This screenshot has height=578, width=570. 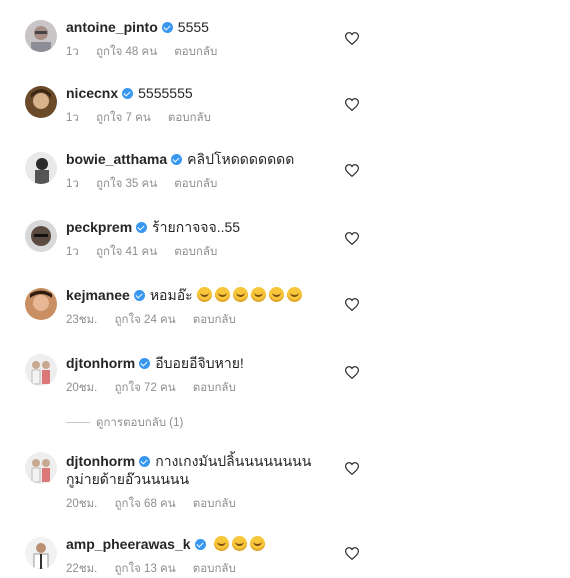 What do you see at coordinates (145, 320) in the screenshot?
I see `likes-count: ถูกใจ 24 คน` at bounding box center [145, 320].